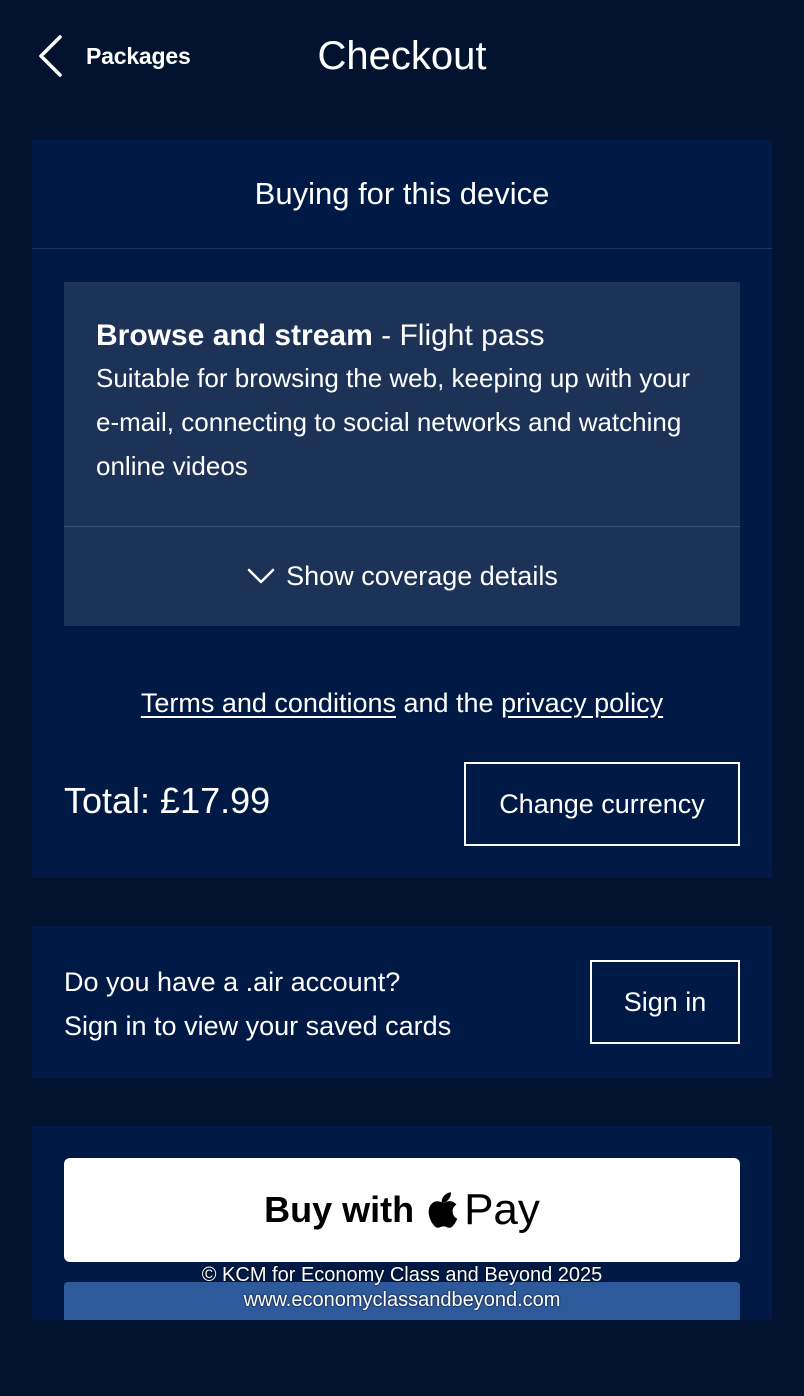 This screenshot has height=1396, width=804. What do you see at coordinates (472, 335) in the screenshot?
I see `package-type: Flight pass` at bounding box center [472, 335].